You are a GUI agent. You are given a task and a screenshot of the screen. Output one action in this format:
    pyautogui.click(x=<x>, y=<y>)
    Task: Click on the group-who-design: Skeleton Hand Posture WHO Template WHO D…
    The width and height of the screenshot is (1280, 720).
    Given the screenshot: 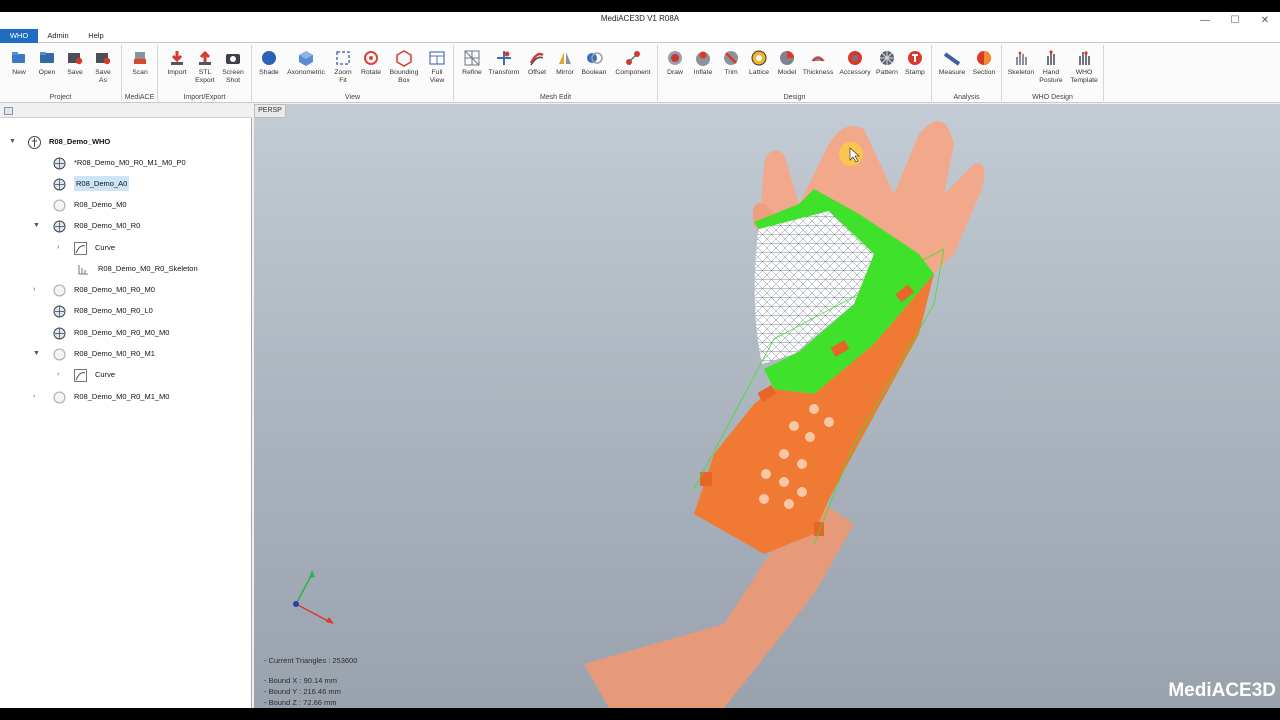 What is the action you would take?
    pyautogui.click(x=1053, y=73)
    